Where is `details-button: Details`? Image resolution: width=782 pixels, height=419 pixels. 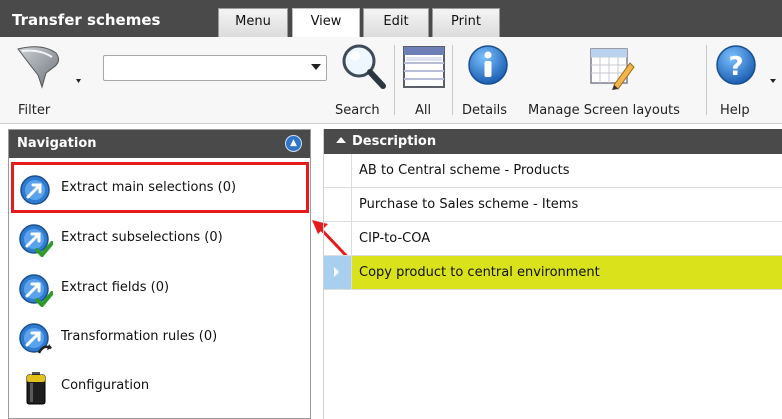 details-button: Details is located at coordinates (488, 81).